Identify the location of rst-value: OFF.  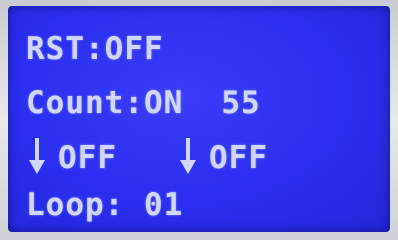
(134, 49).